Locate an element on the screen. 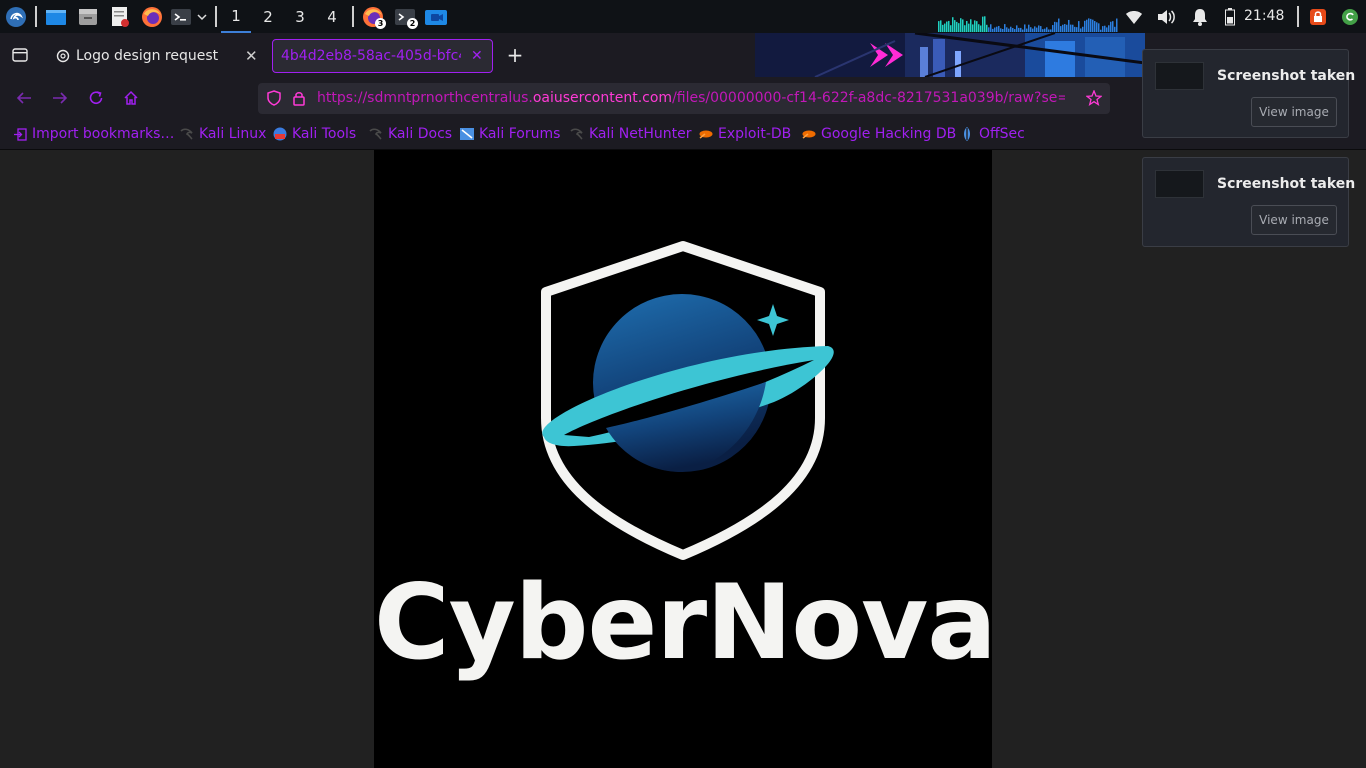 The height and width of the screenshot is (768, 1366). bookmark-label: Exploit-DB is located at coordinates (755, 134).